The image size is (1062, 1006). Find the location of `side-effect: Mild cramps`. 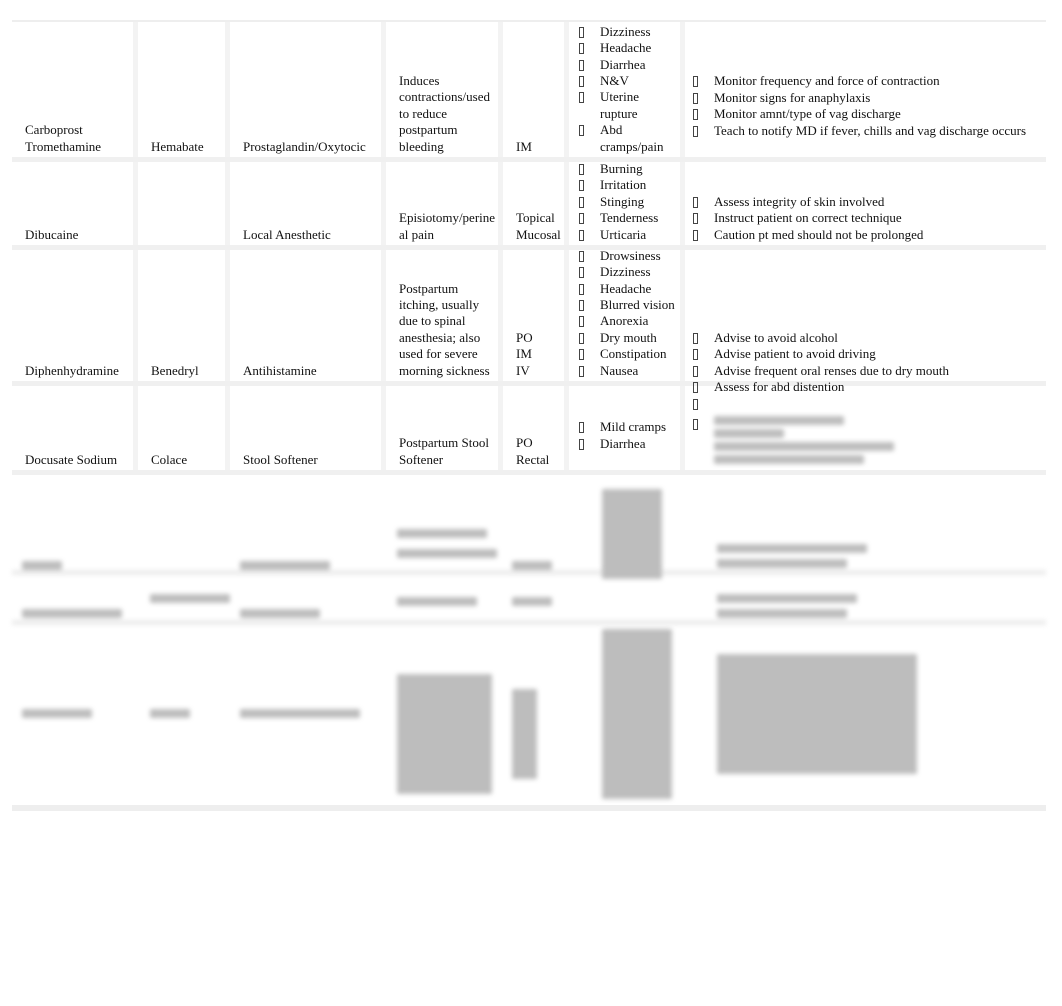

side-effect: Mild cramps is located at coordinates (628, 427).